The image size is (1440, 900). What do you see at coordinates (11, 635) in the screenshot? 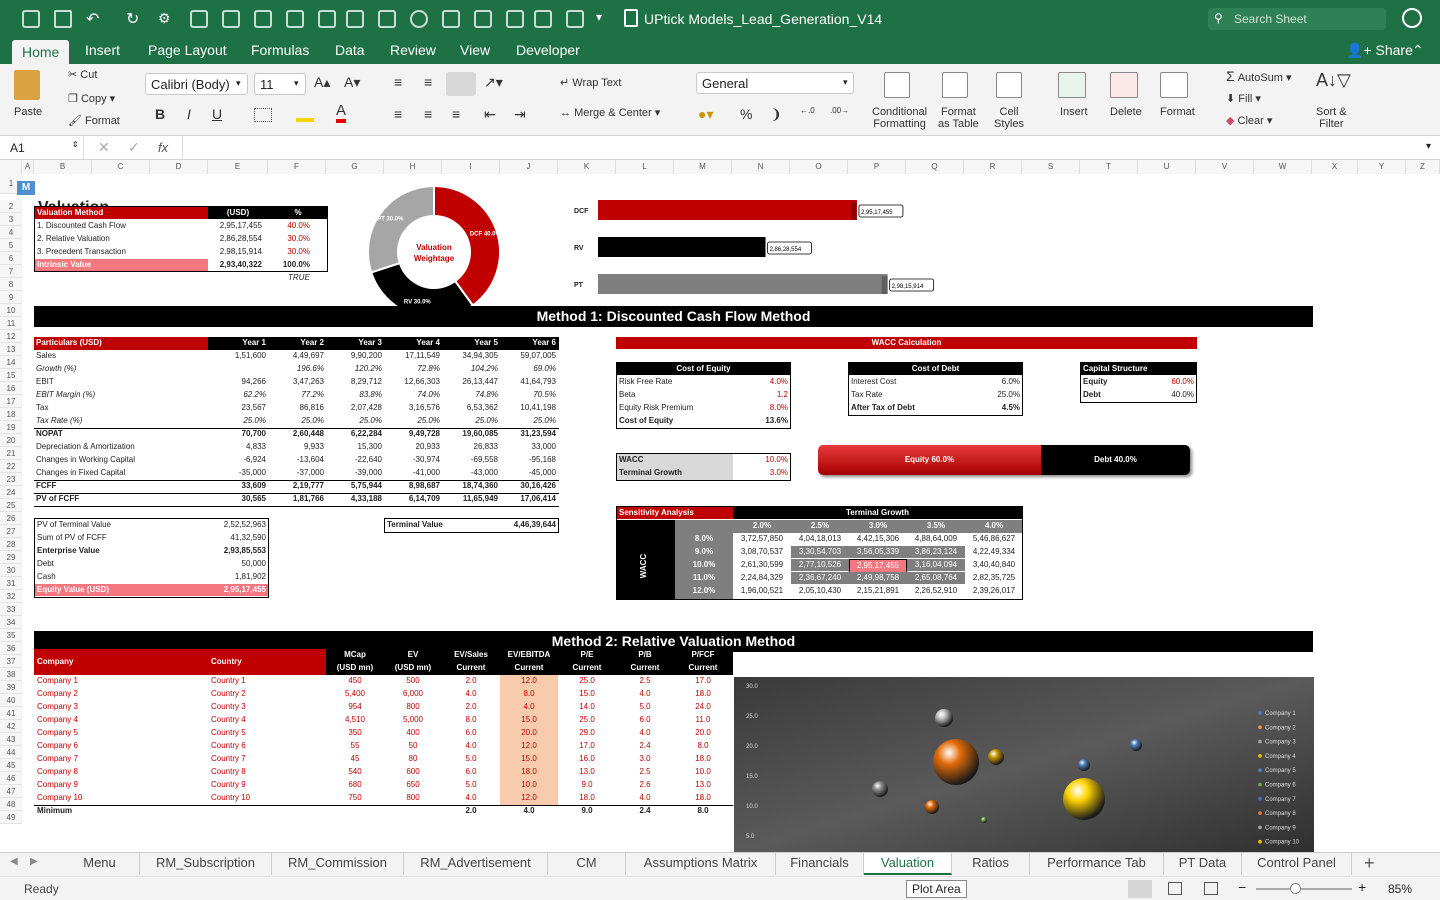
I see `row-header-35: 35` at bounding box center [11, 635].